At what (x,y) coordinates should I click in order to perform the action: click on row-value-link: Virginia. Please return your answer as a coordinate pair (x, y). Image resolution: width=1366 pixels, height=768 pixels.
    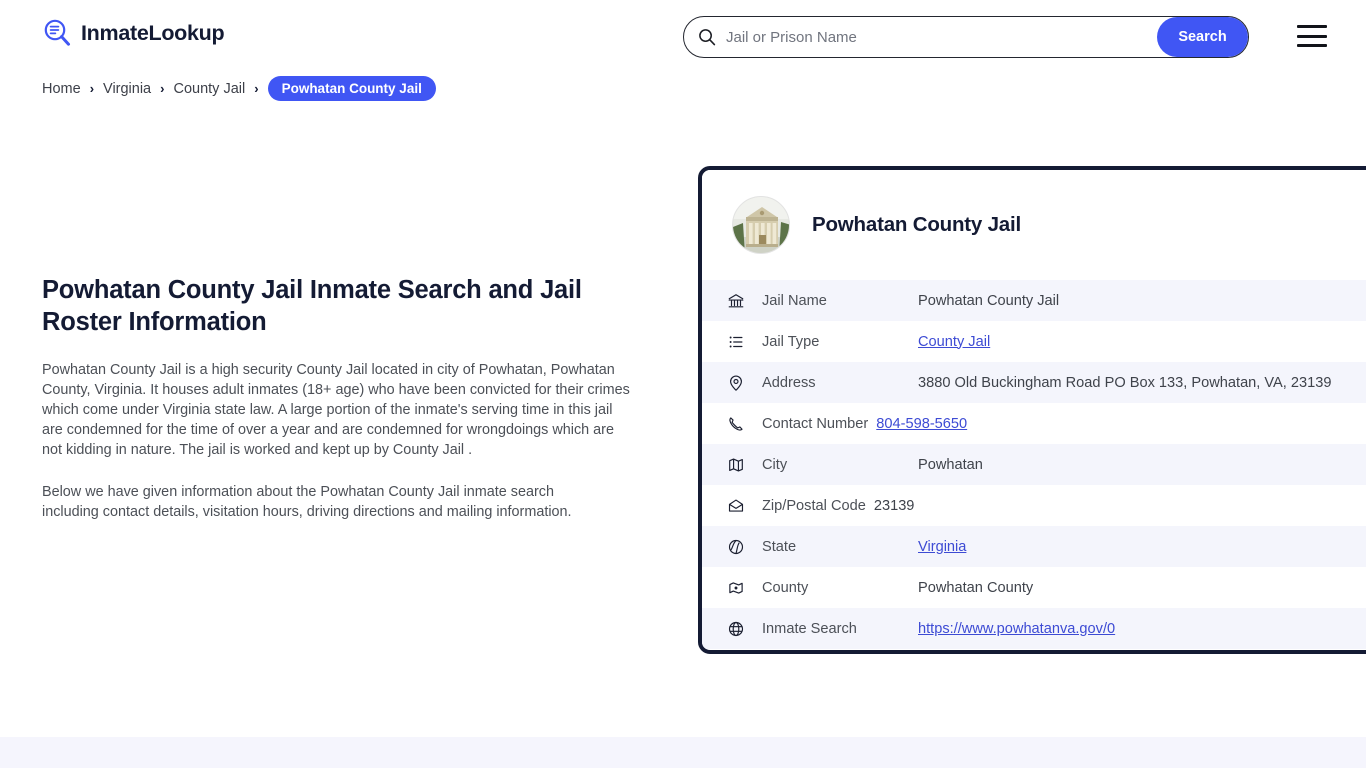
    Looking at the image, I should click on (942, 547).